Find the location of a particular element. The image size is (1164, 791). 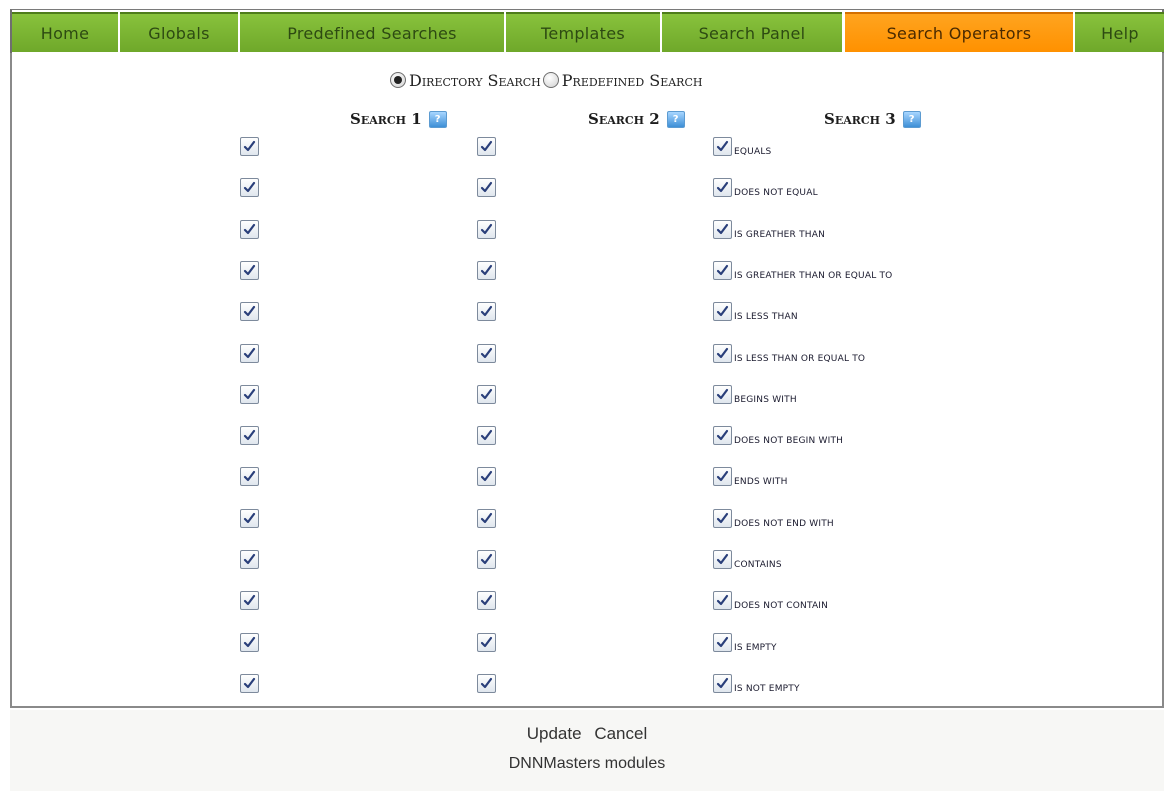

update-link: Update is located at coordinates (554, 733).